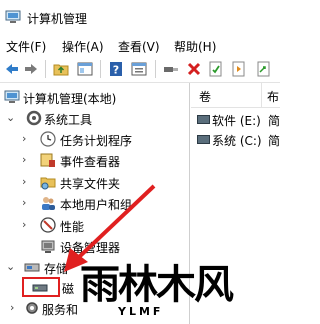 This screenshot has height=324, width=320. What do you see at coordinates (48, 139) in the screenshot?
I see `clock-icon` at bounding box center [48, 139].